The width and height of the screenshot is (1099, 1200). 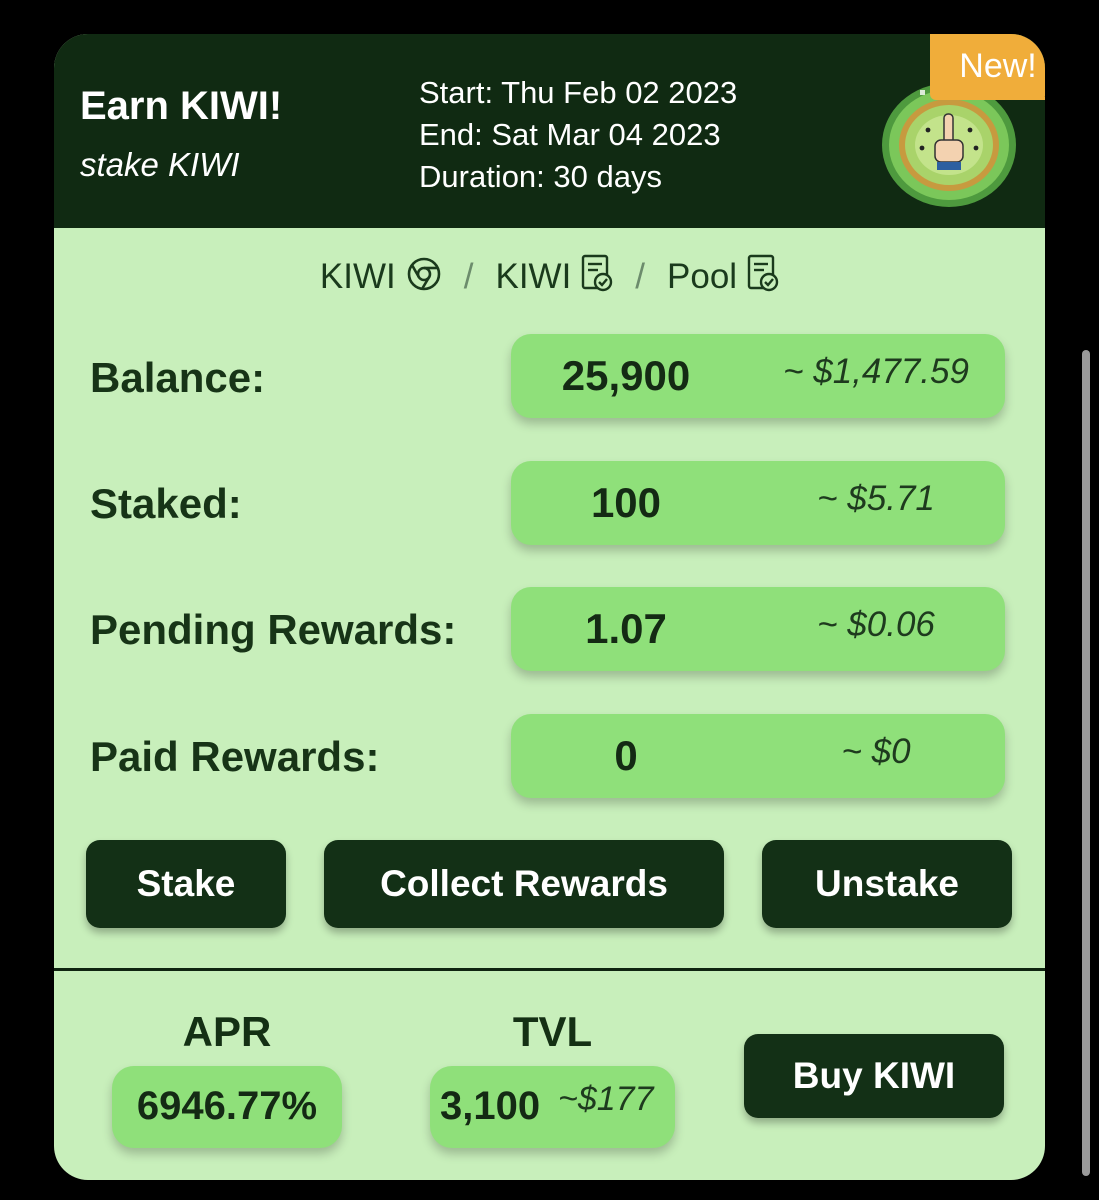 What do you see at coordinates (186, 884) in the screenshot?
I see `stake-button: Stake` at bounding box center [186, 884].